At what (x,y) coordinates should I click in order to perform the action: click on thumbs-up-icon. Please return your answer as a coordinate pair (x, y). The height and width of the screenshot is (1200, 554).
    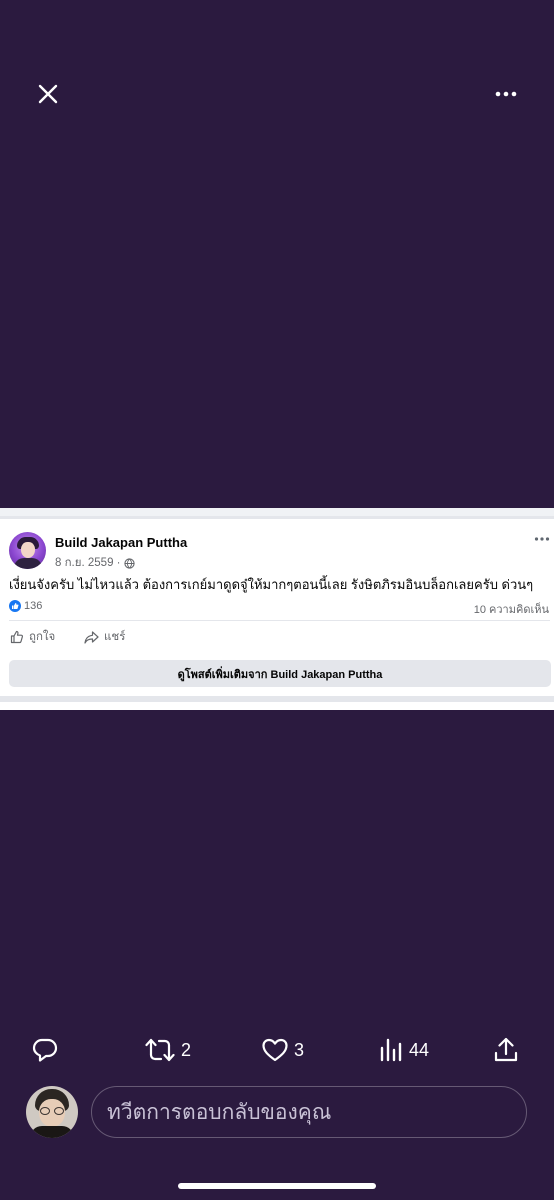
    Looking at the image, I should click on (16, 637).